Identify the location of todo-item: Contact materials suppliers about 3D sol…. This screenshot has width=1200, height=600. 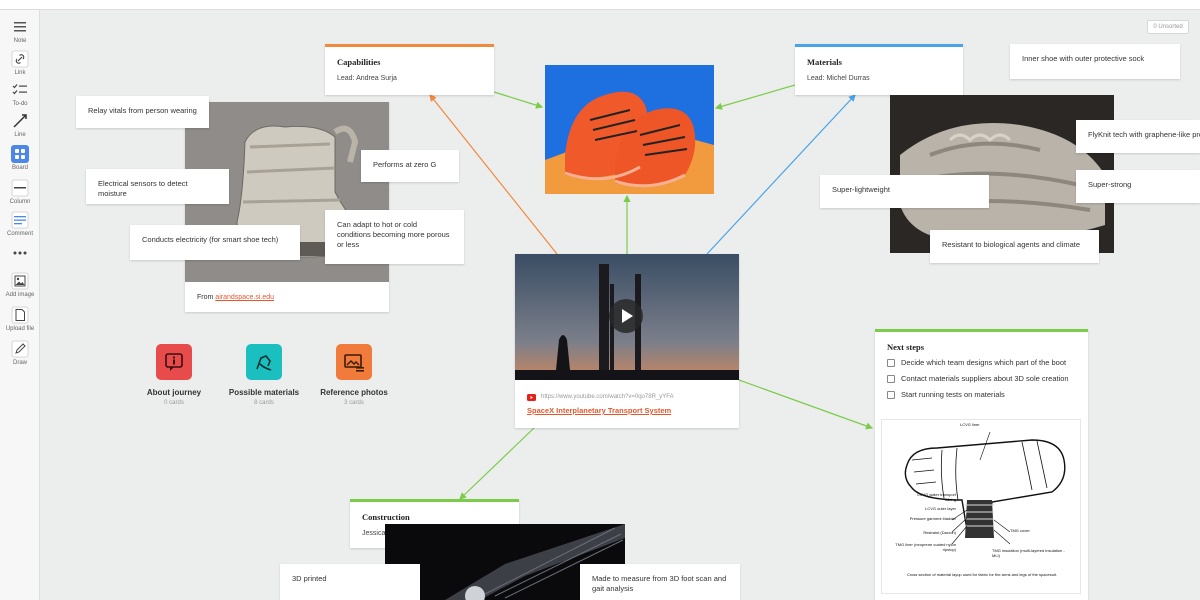
(981, 379).